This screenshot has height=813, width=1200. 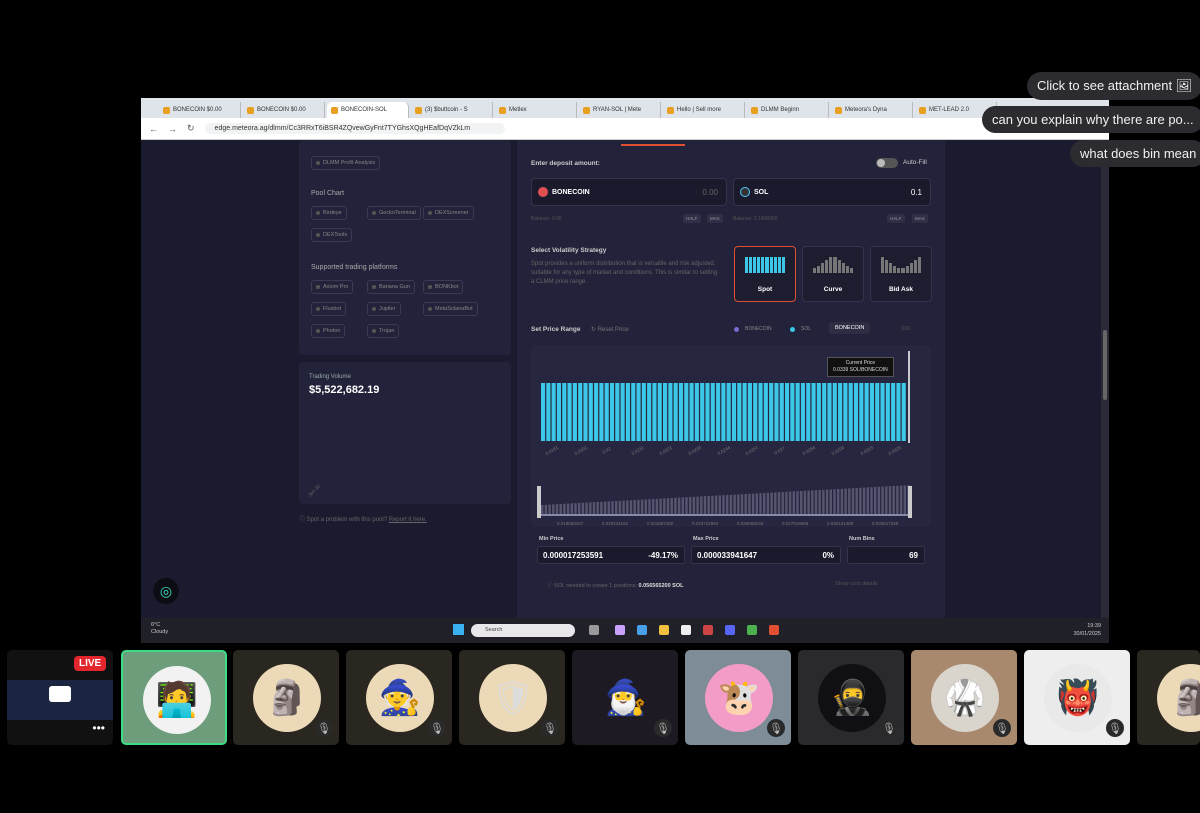 I want to click on platform-chip: BONKbot, so click(x=443, y=287).